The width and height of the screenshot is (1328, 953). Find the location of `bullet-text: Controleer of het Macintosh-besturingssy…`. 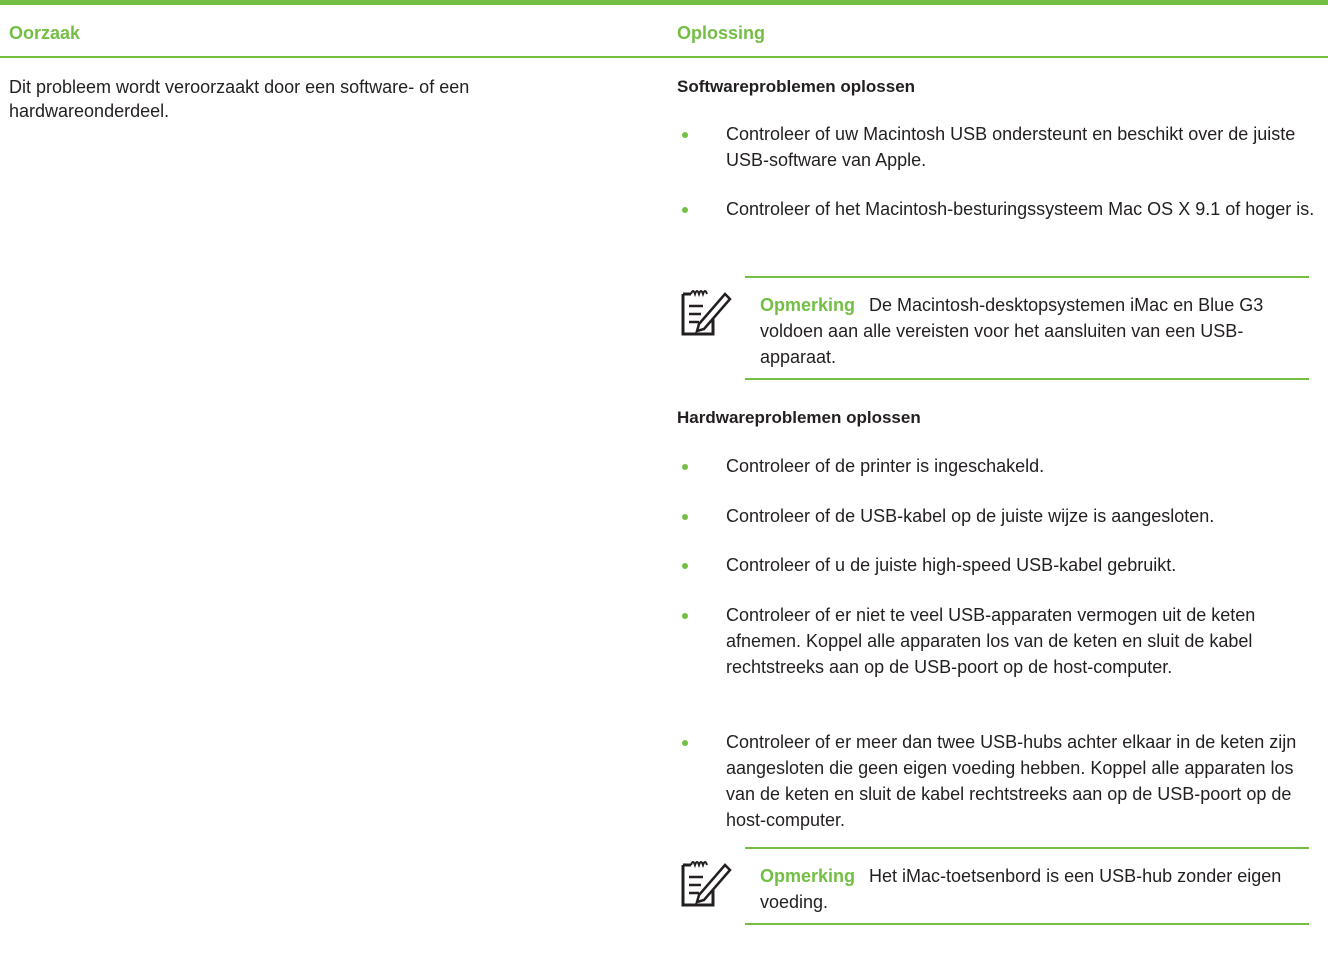

bullet-text: Controleer of het Macintosh-besturingssy… is located at coordinates (1020, 209).